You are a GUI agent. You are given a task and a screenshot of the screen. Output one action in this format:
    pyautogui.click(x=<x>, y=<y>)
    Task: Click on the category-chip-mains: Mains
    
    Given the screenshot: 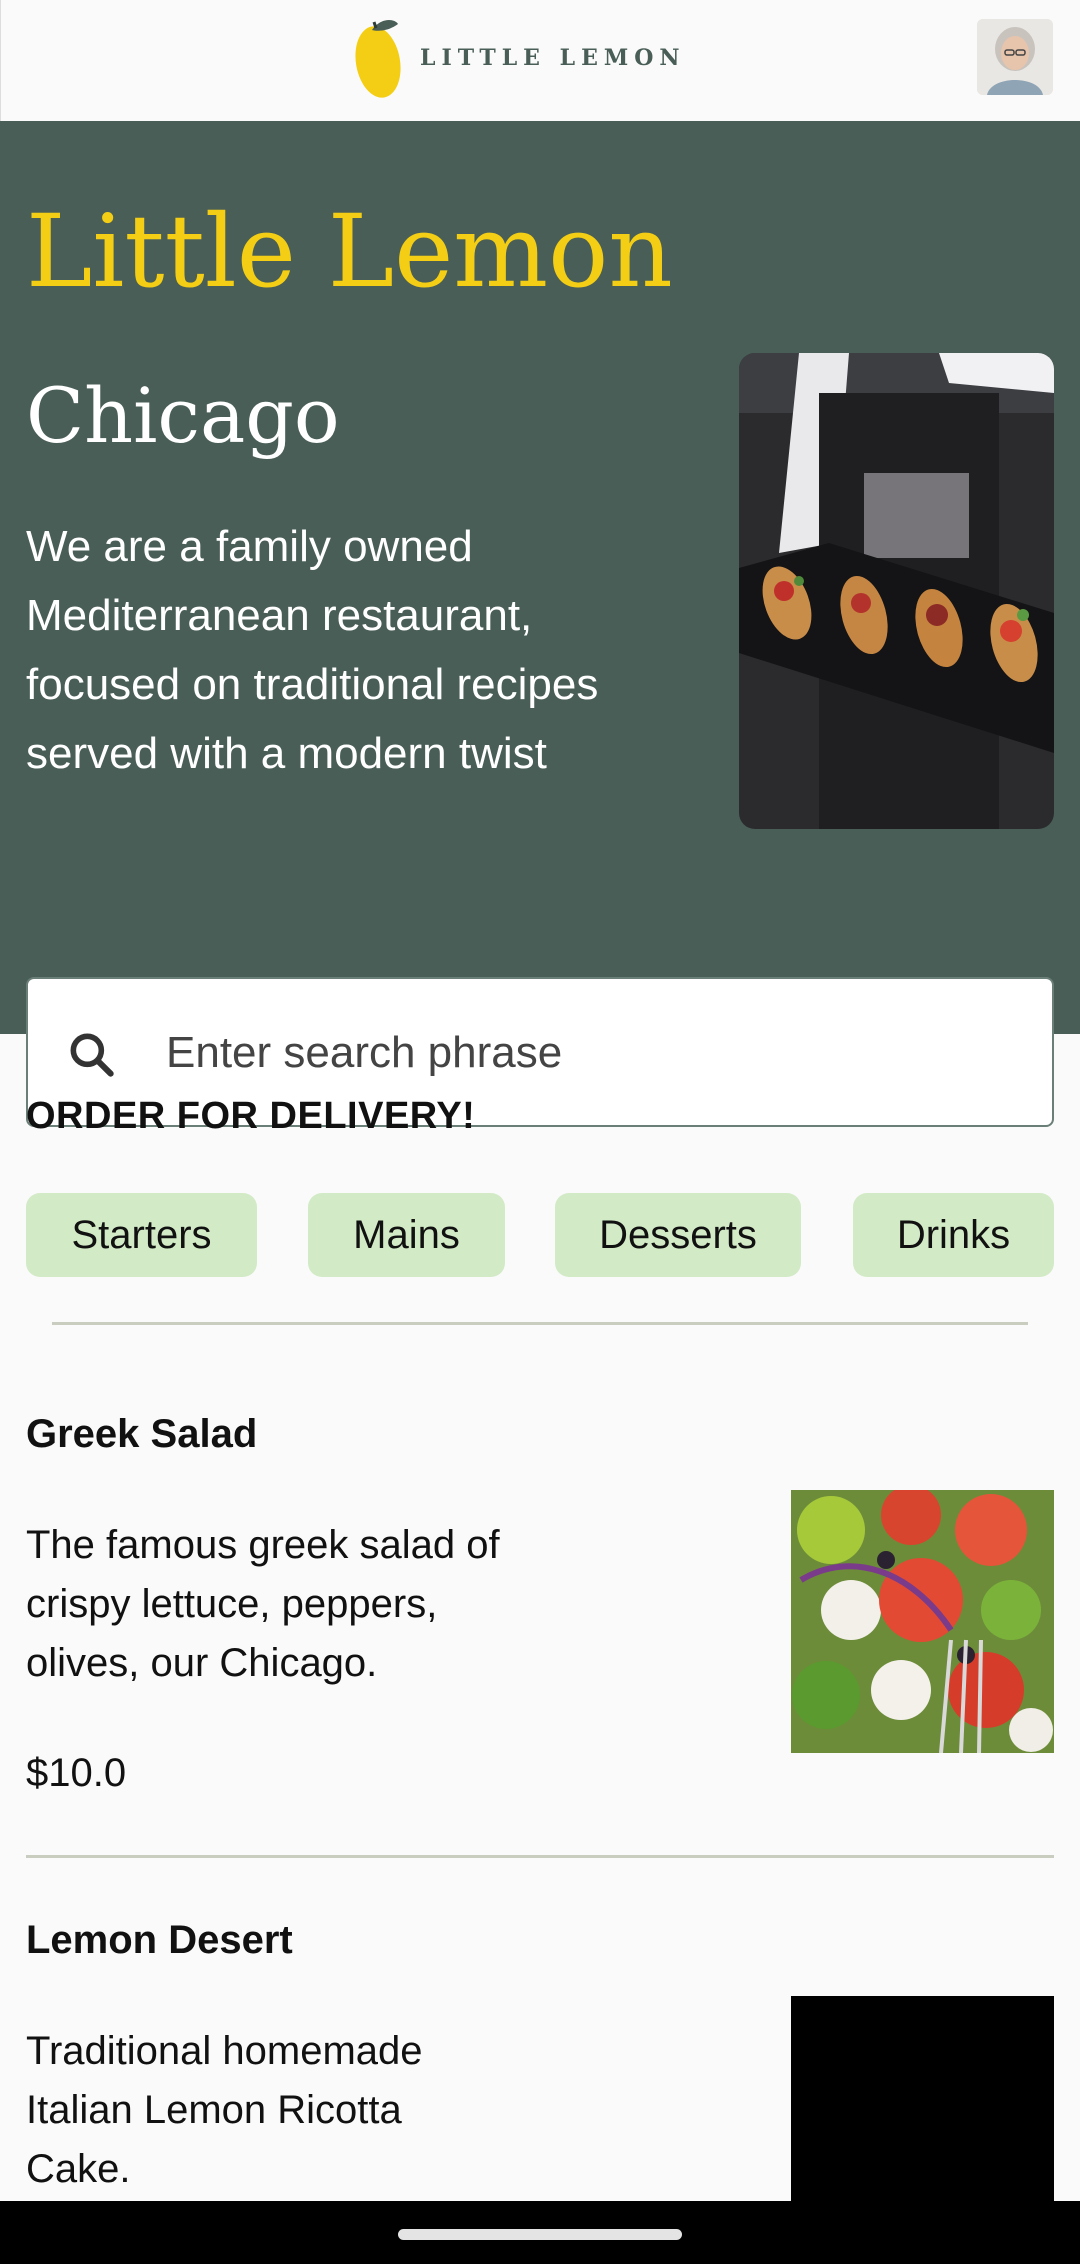 What is the action you would take?
    pyautogui.click(x=406, y=1235)
    